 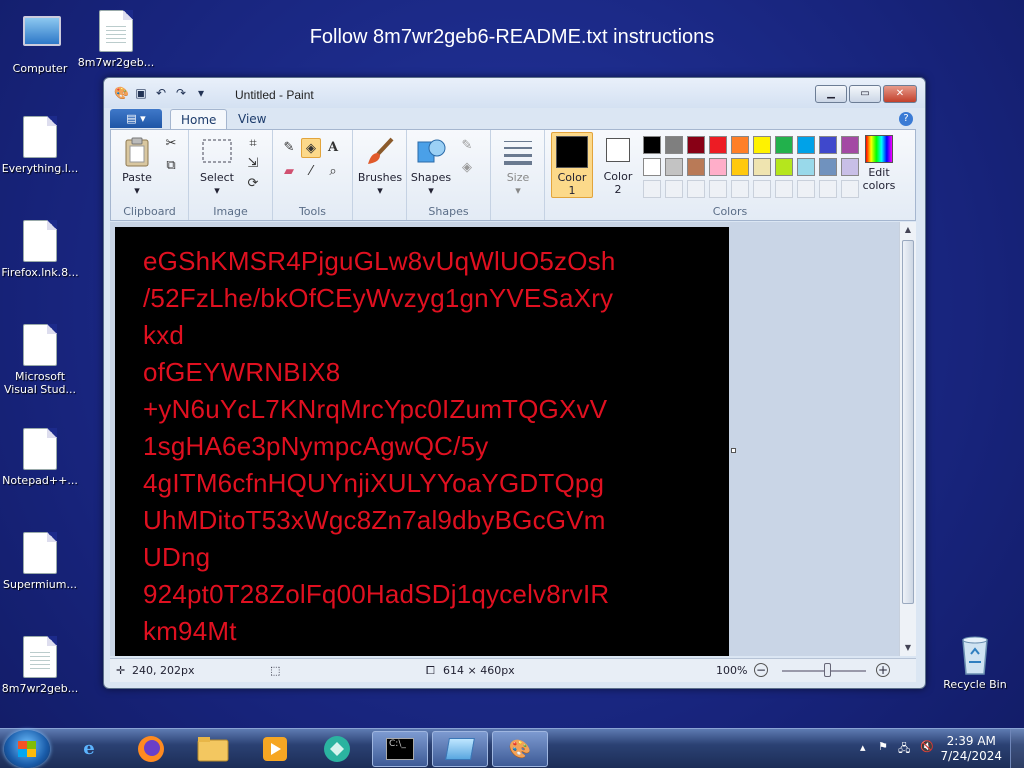 What do you see at coordinates (201, 93) in the screenshot?
I see `customize-qat-icon: ▾` at bounding box center [201, 93].